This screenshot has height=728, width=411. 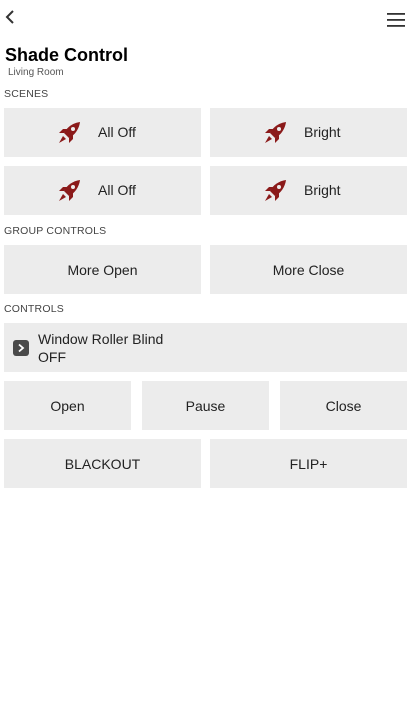 What do you see at coordinates (205, 20) in the screenshot?
I see `top-bar` at bounding box center [205, 20].